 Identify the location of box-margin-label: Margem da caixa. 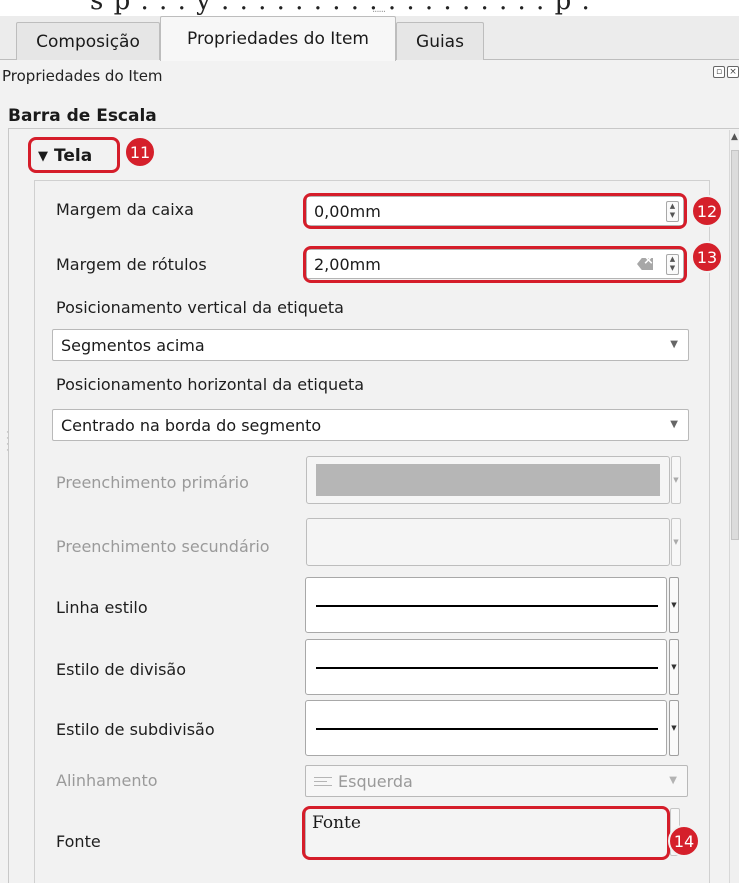
(125, 209).